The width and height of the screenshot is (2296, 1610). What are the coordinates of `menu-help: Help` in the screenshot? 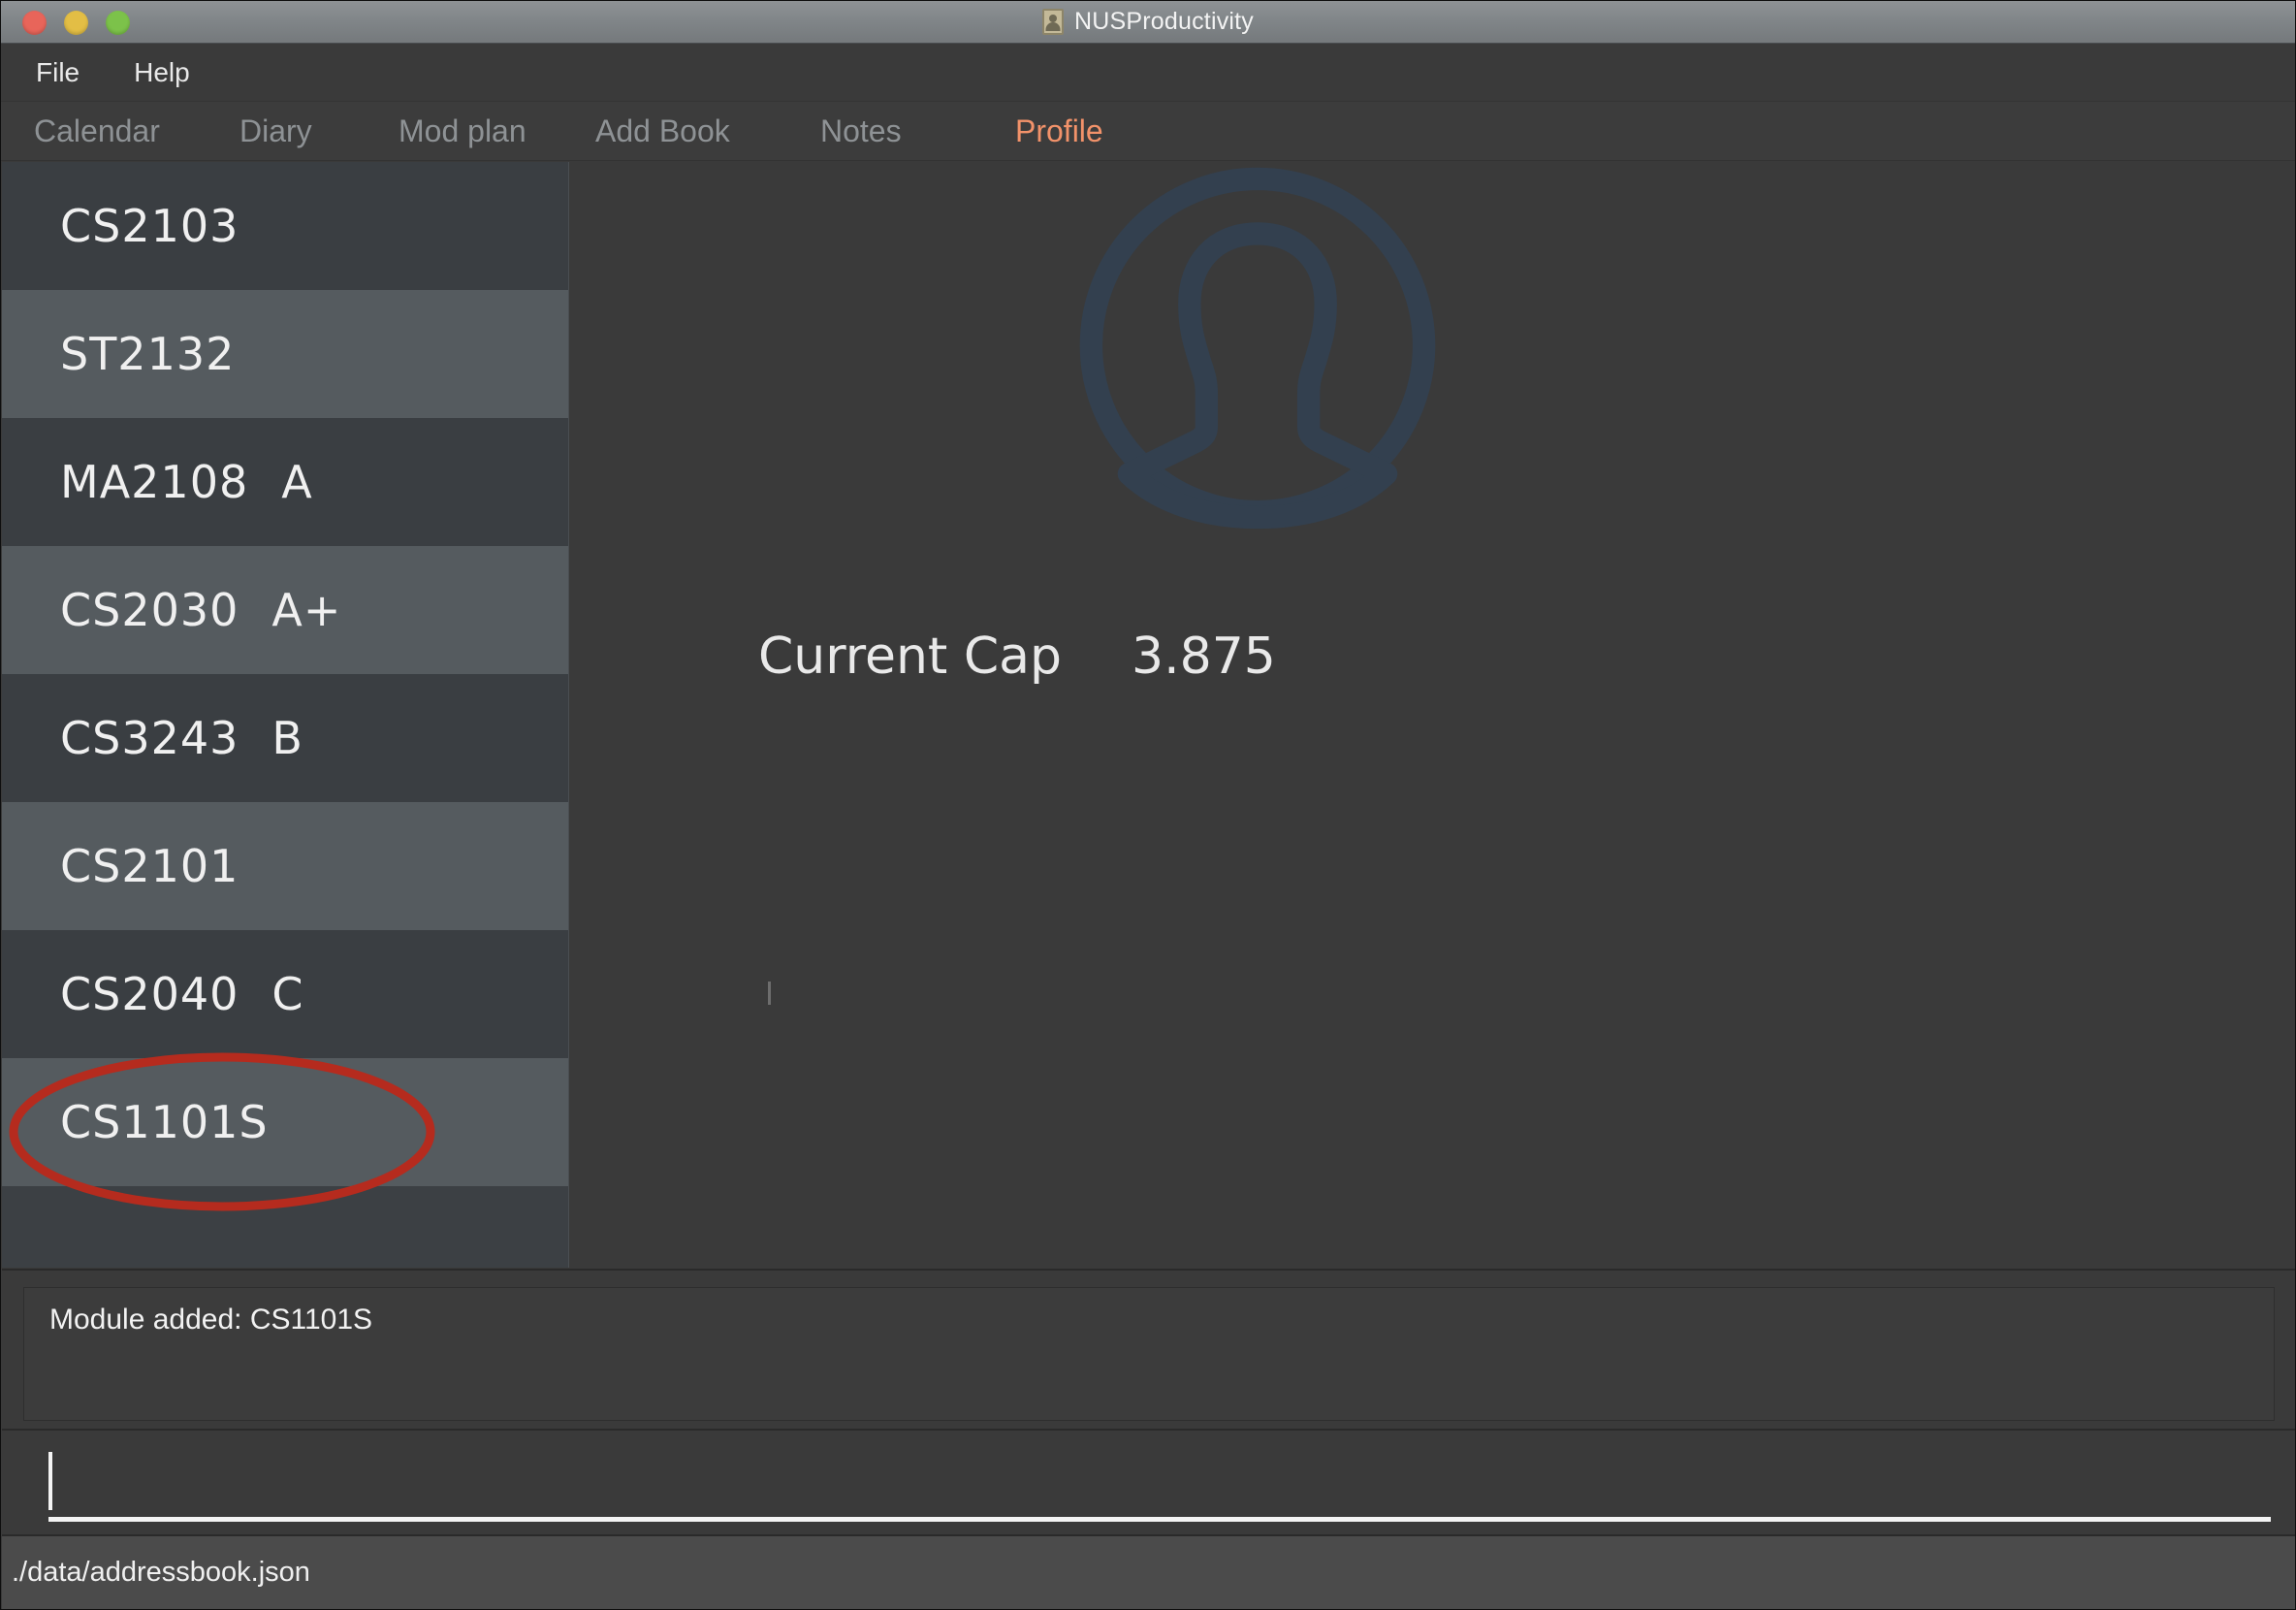 It's located at (162, 72).